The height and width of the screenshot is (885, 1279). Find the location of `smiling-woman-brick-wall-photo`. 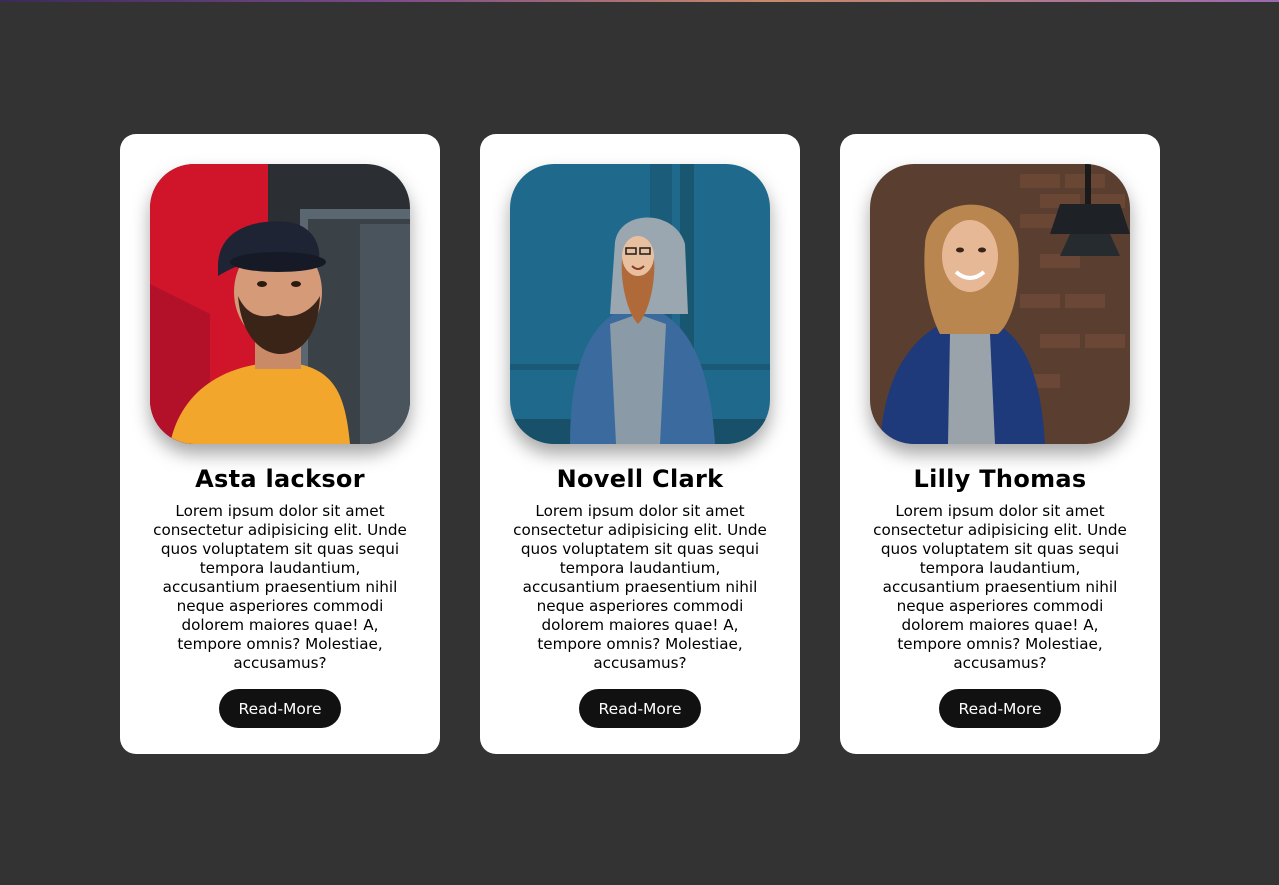

smiling-woman-brick-wall-photo is located at coordinates (1000, 304).